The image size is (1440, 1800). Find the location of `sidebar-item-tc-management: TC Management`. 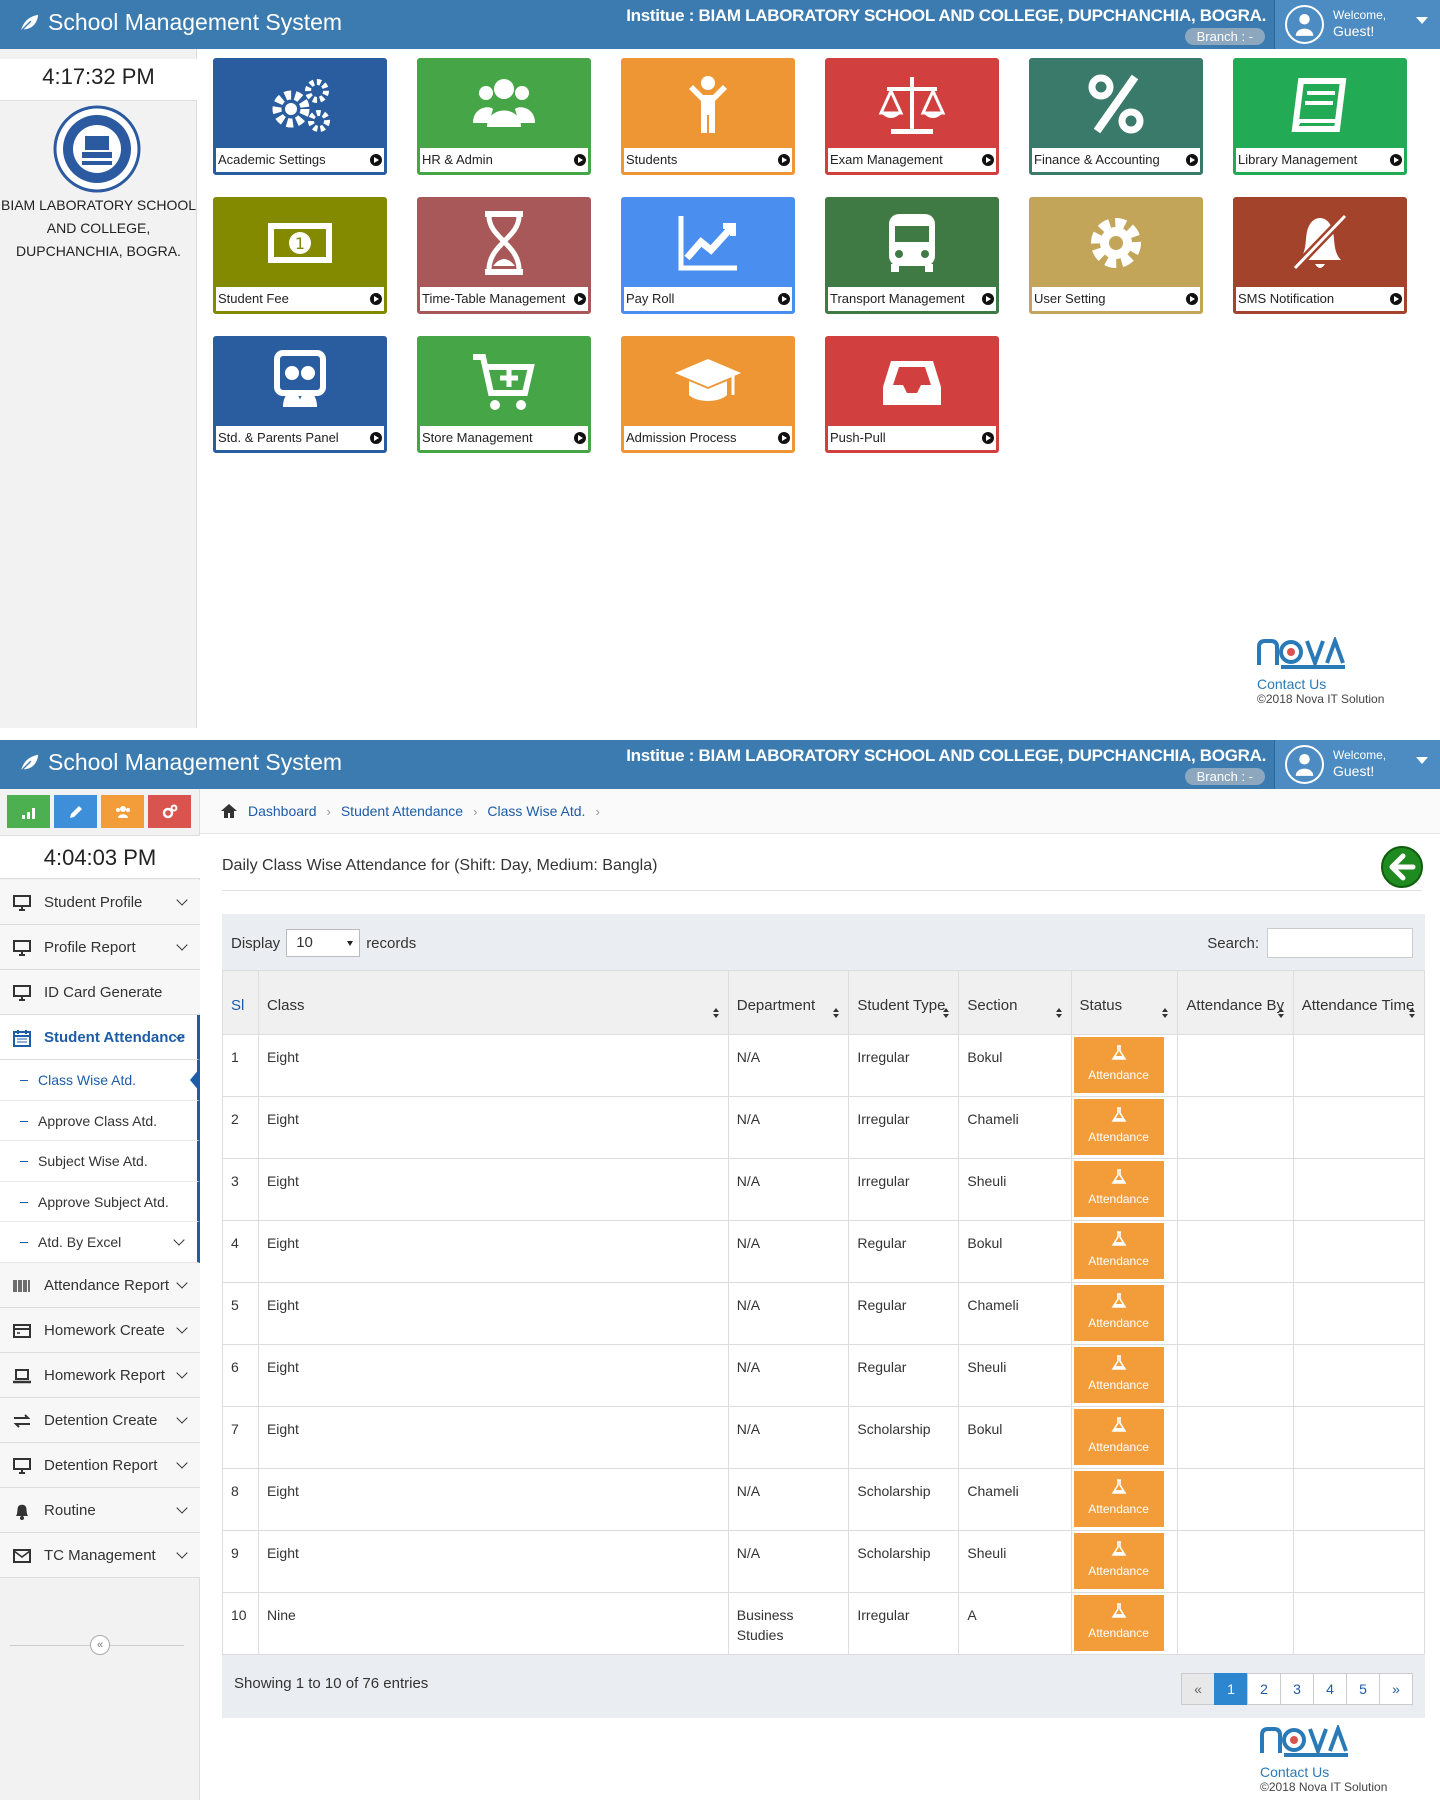

sidebar-item-tc-management: TC Management is located at coordinates (100, 1555).